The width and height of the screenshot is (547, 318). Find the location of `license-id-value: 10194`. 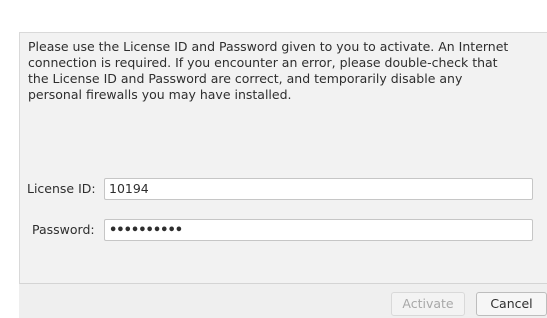

license-id-value: 10194 is located at coordinates (129, 188).